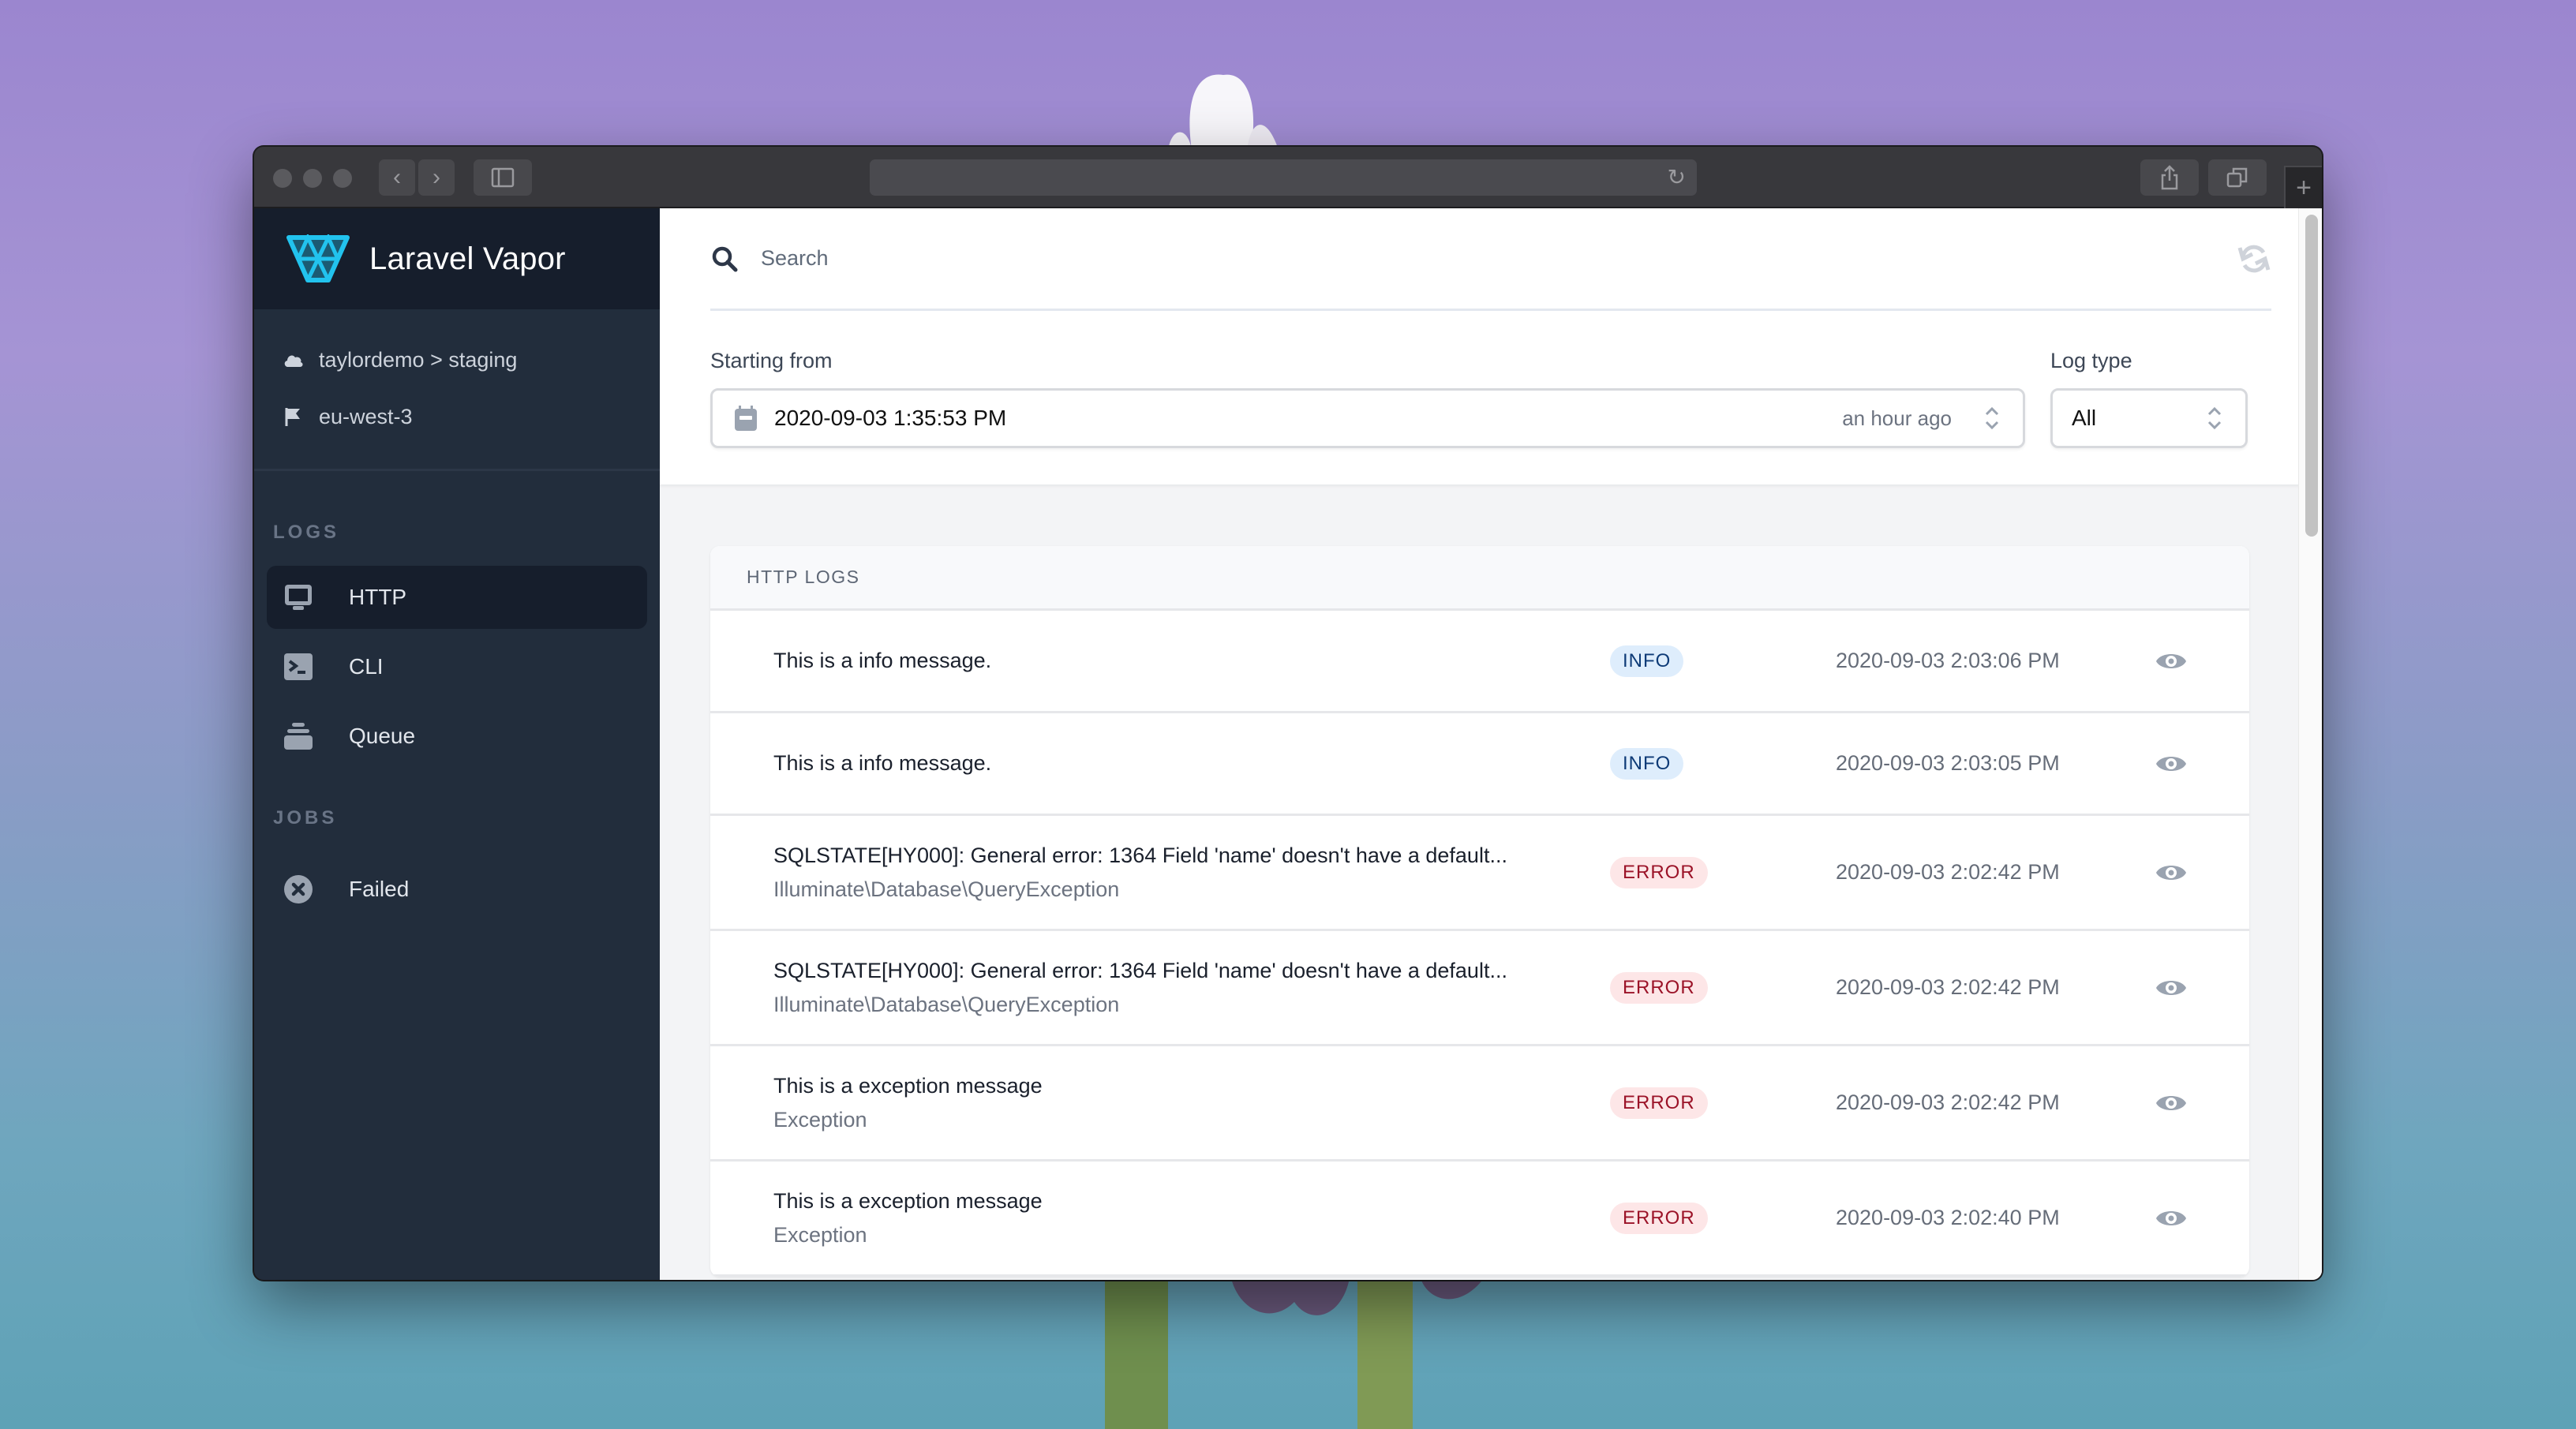 The height and width of the screenshot is (1429, 2576). I want to click on sidebar-item-cli-label: CLI, so click(366, 666).